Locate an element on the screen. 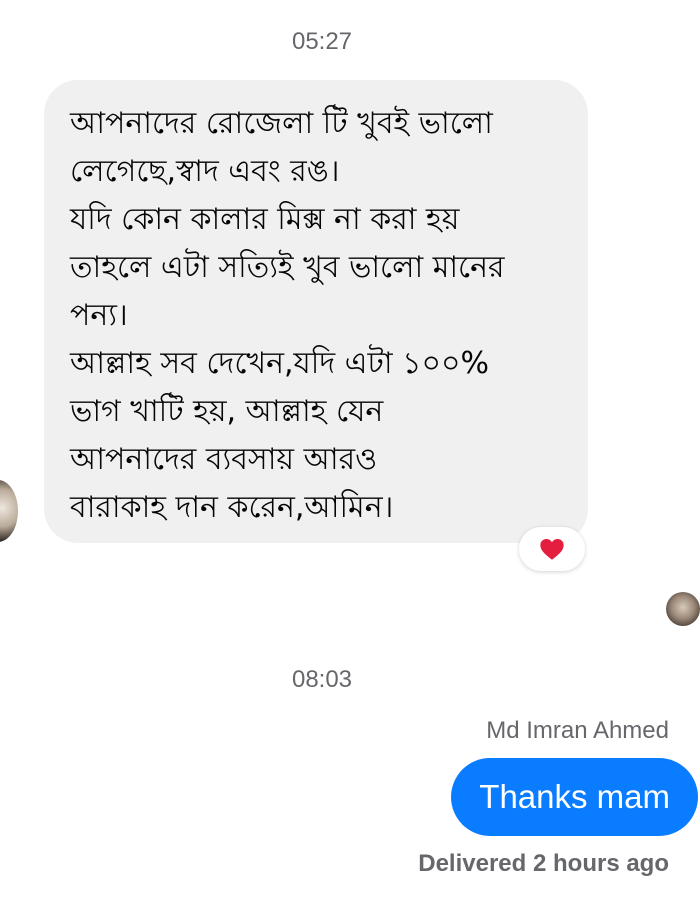 This screenshot has width=700, height=900. message-timestamp: 08:03 is located at coordinates (322, 679).